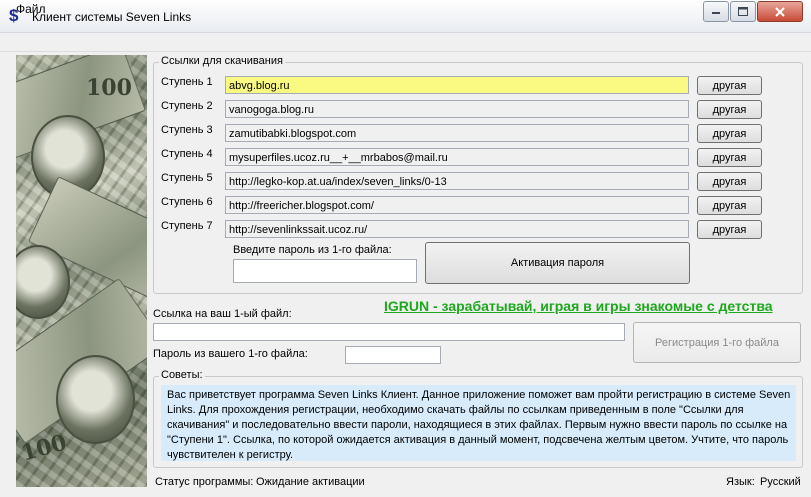 This screenshot has height=497, width=811. What do you see at coordinates (457, 85) in the screenshot?
I see `step-1-url-field: abvg.blog.ru` at bounding box center [457, 85].